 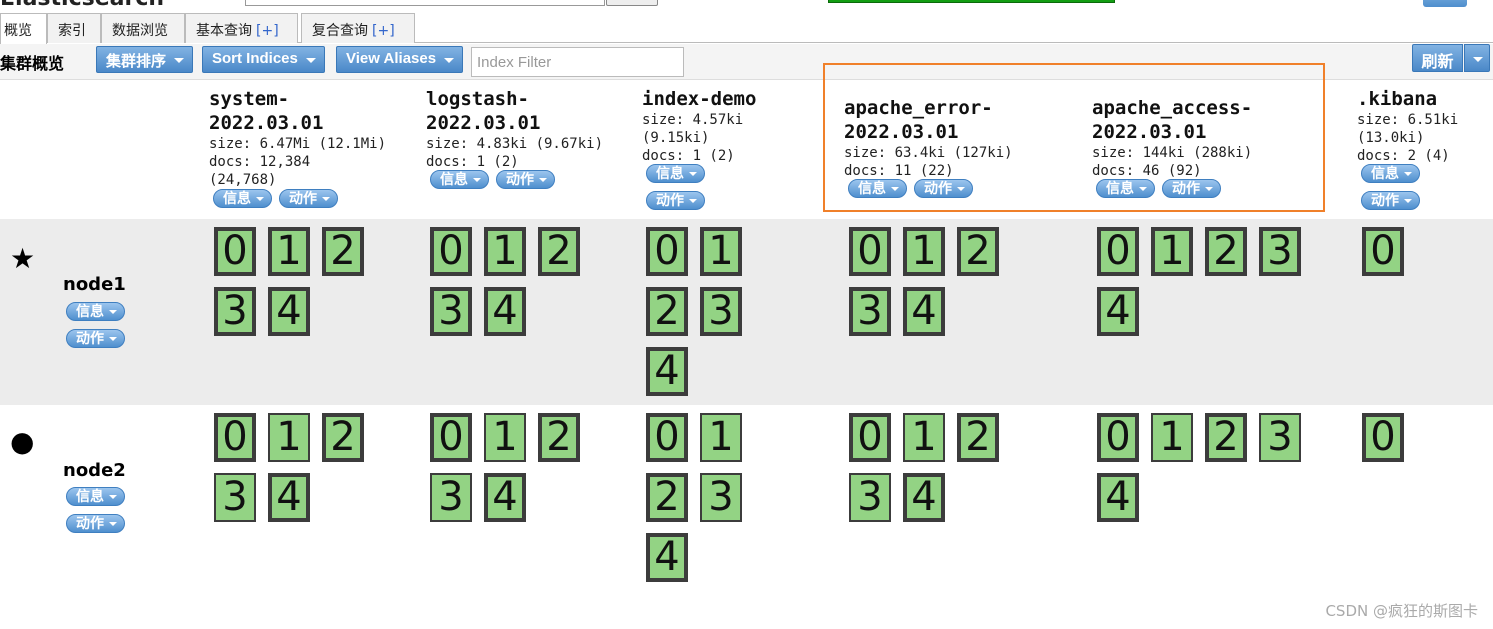 I want to click on index-name: .kibana, so click(x=1397, y=99).